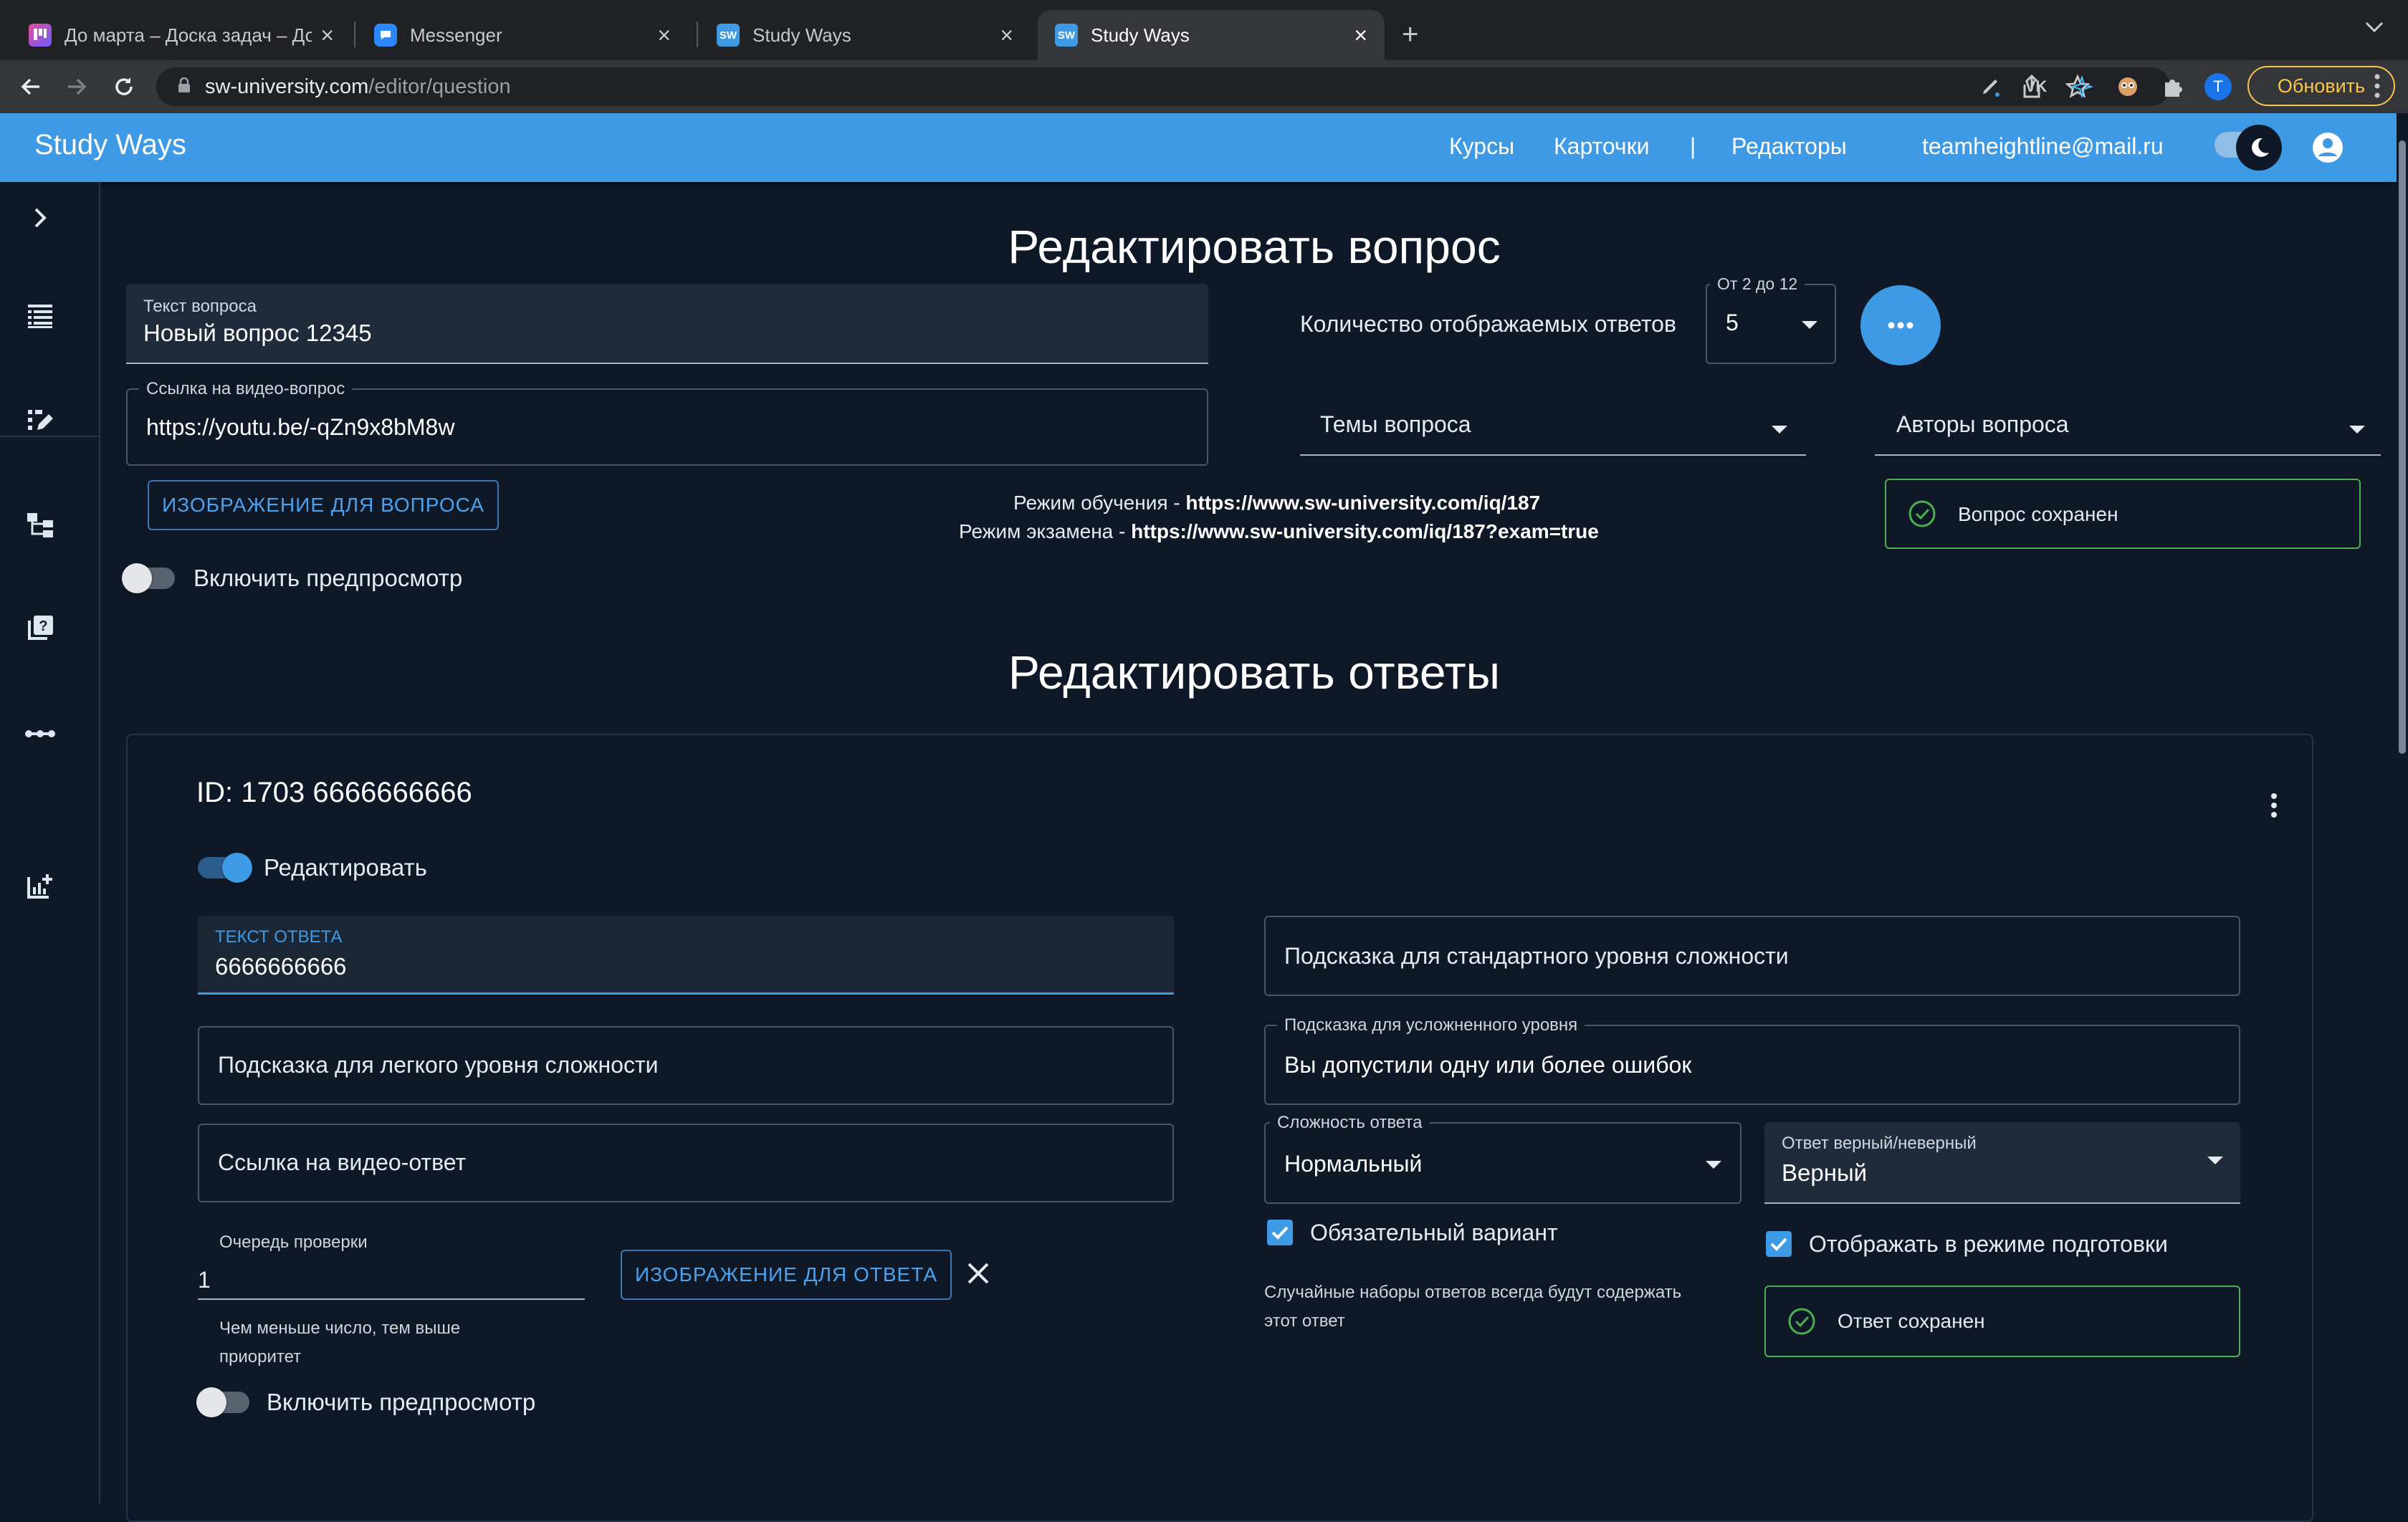 Image resolution: width=2408 pixels, height=1522 pixels. Describe the element at coordinates (2128, 87) in the screenshot. I see `face-extension-icon` at that location.